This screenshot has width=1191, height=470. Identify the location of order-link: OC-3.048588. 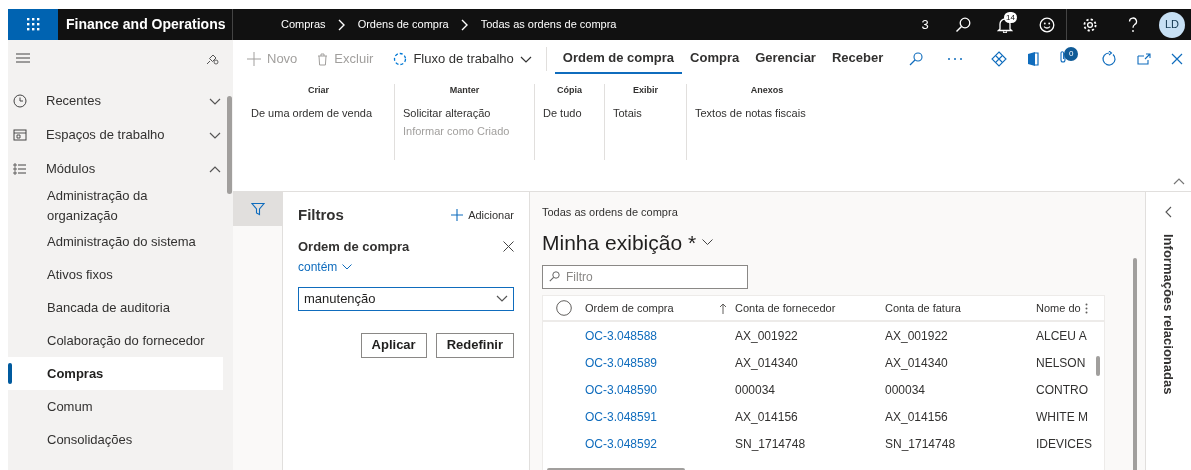
(660, 335).